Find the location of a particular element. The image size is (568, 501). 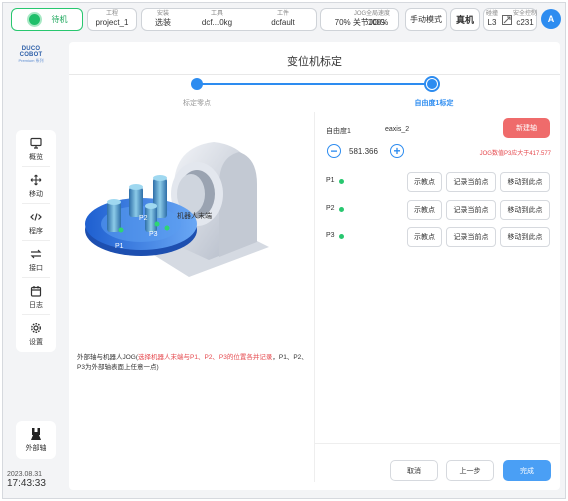

install-selector: 安装 选装 is located at coordinates (163, 19).